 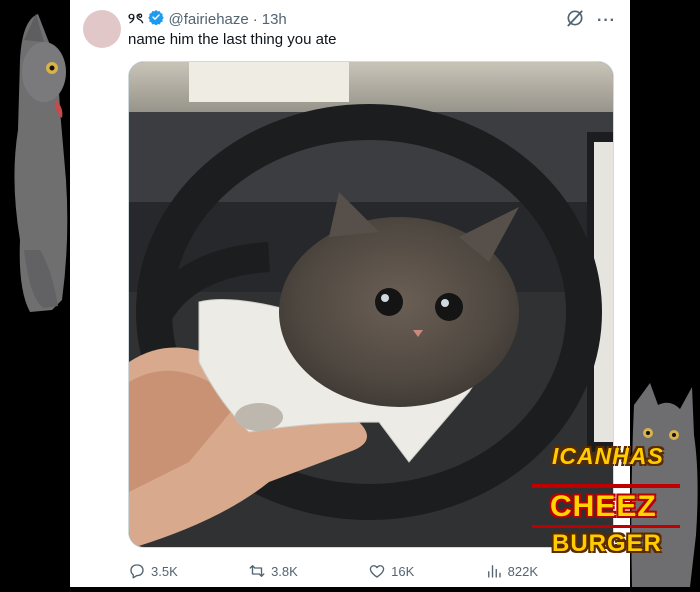 What do you see at coordinates (36, 165) in the screenshot?
I see `left-cat-image` at bounding box center [36, 165].